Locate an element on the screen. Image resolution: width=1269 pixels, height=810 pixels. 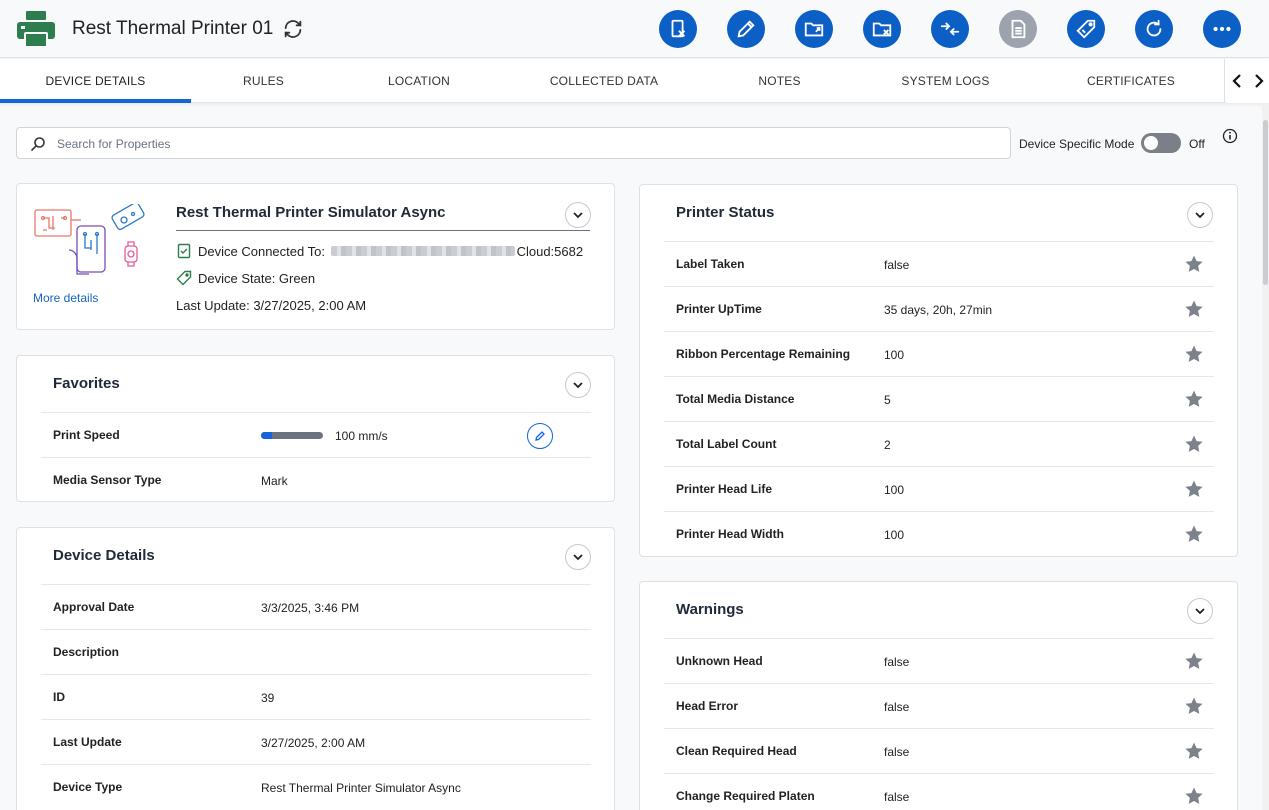
tab-location: LOCATION is located at coordinates (419, 81).